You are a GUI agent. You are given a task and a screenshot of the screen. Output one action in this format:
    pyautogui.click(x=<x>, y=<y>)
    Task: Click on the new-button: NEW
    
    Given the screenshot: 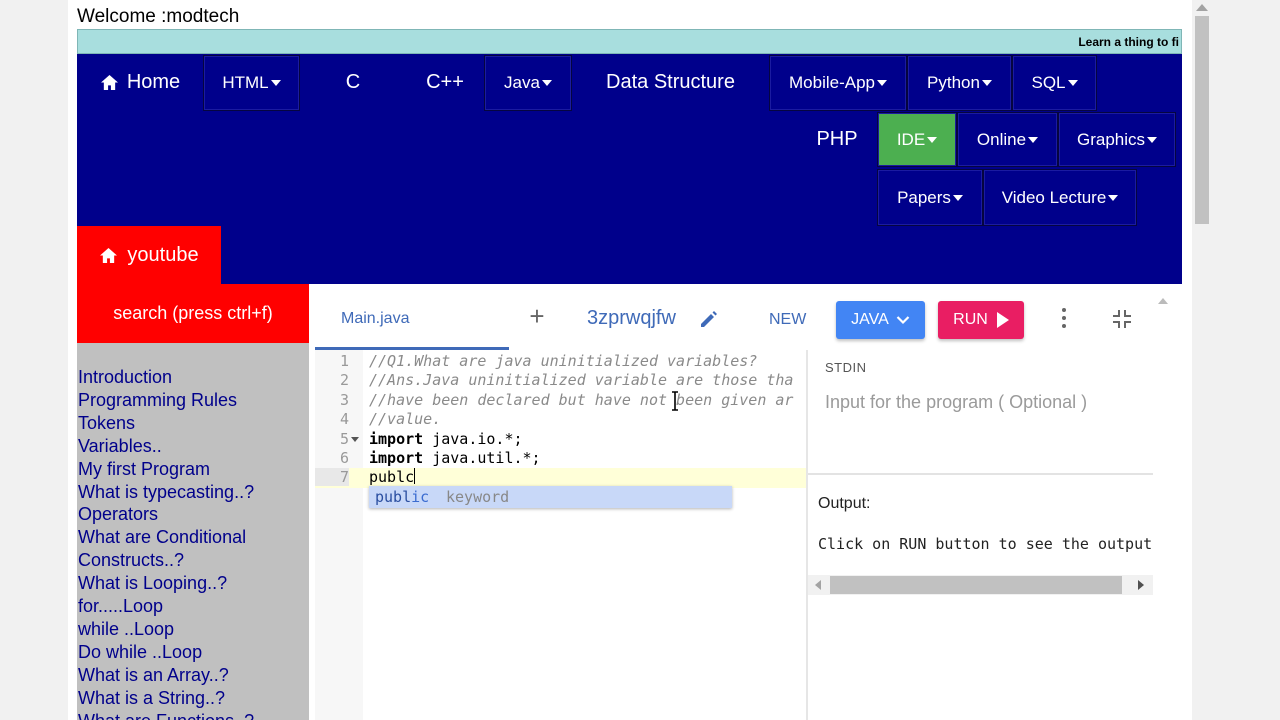 What is the action you would take?
    pyautogui.click(x=787, y=320)
    